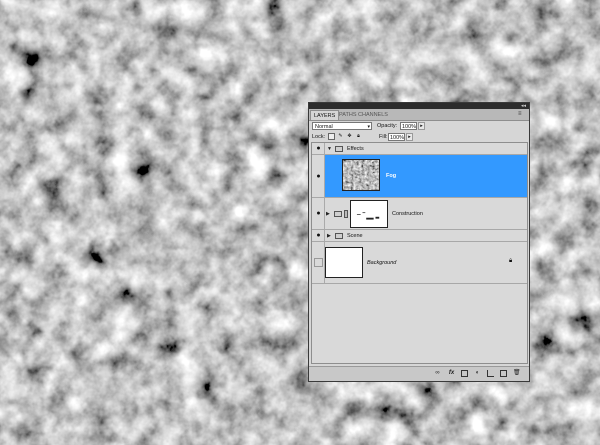 The height and width of the screenshot is (445, 600). What do you see at coordinates (419, 176) in the screenshot?
I see `layer-fog: ● Fog` at bounding box center [419, 176].